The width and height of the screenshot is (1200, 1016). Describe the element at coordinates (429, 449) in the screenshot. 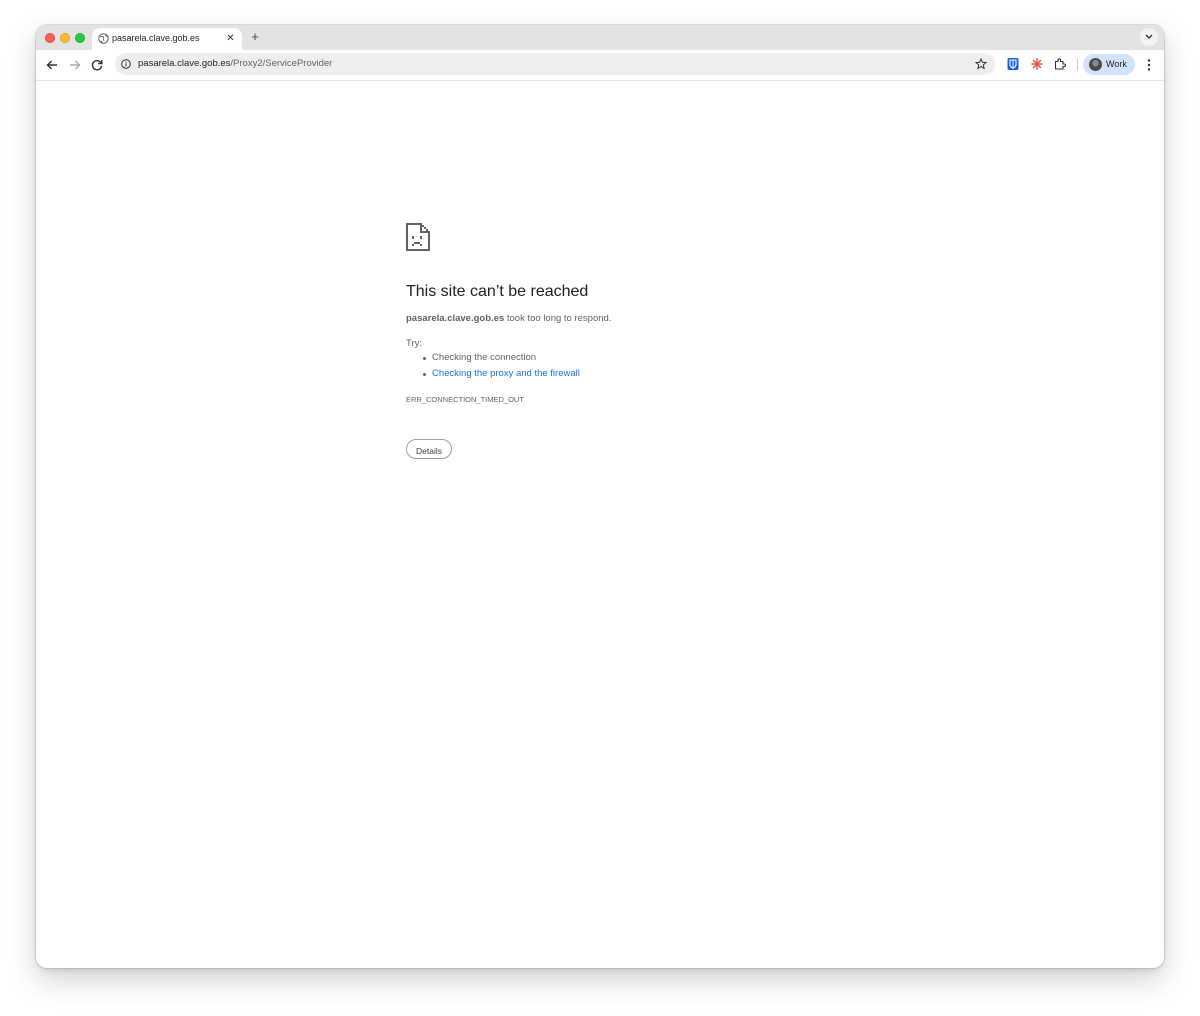

I see `details-button: Details` at that location.